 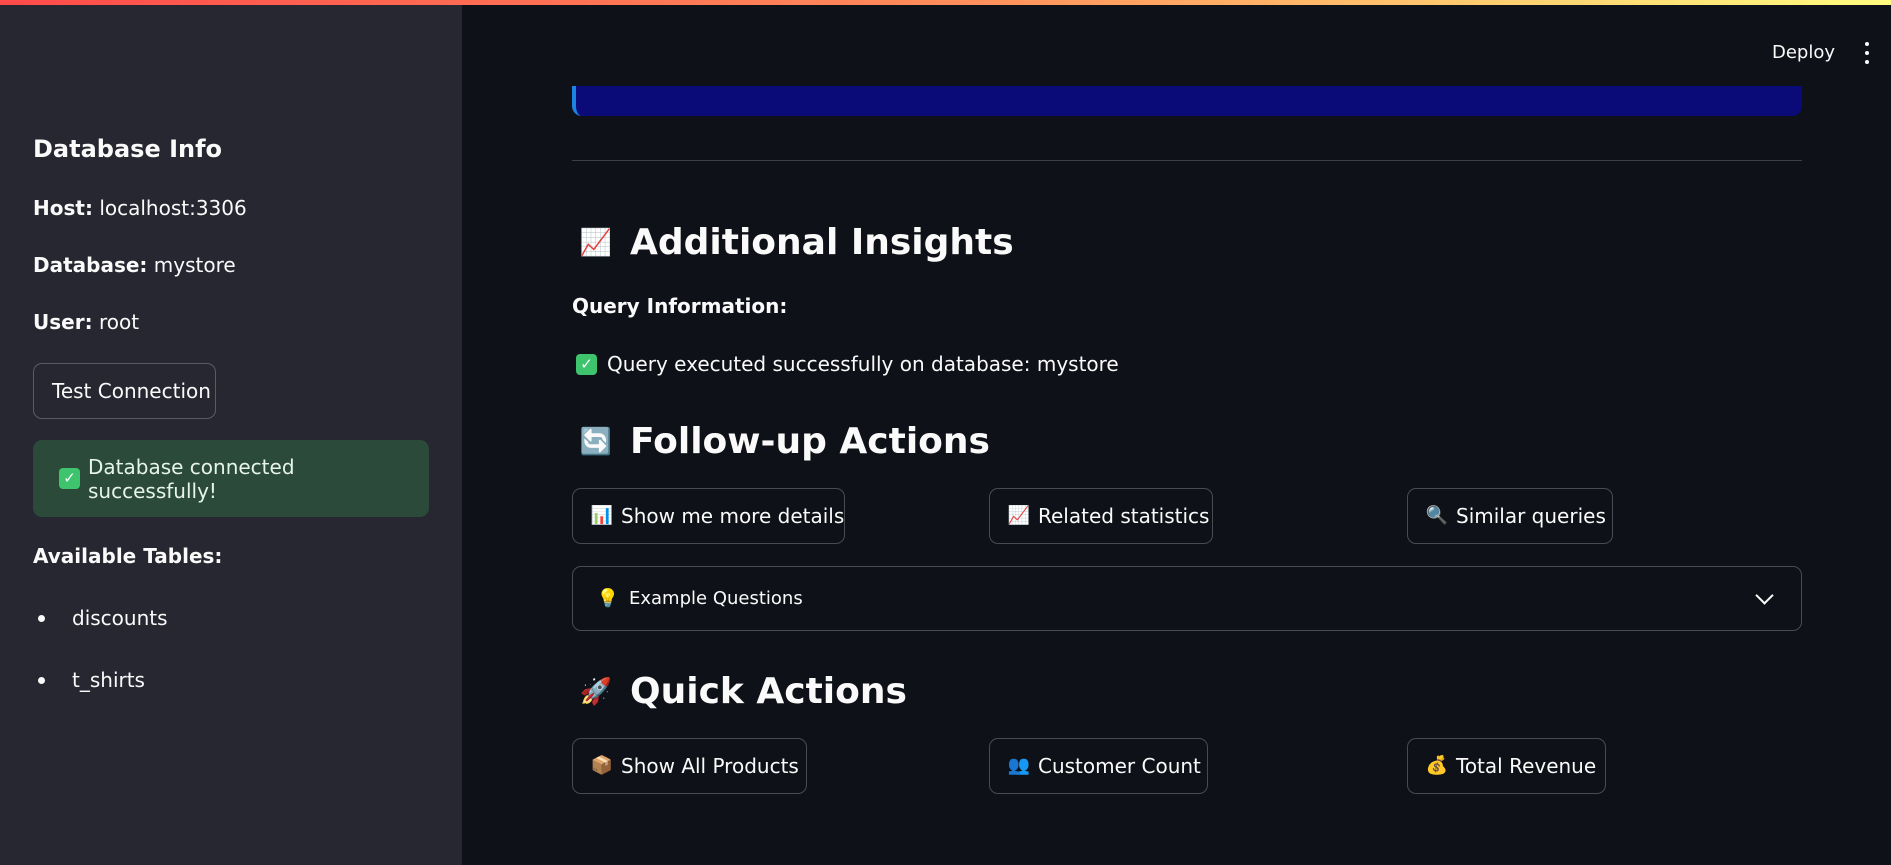 What do you see at coordinates (602, 515) in the screenshot?
I see `bar-chart-icon: 📊` at bounding box center [602, 515].